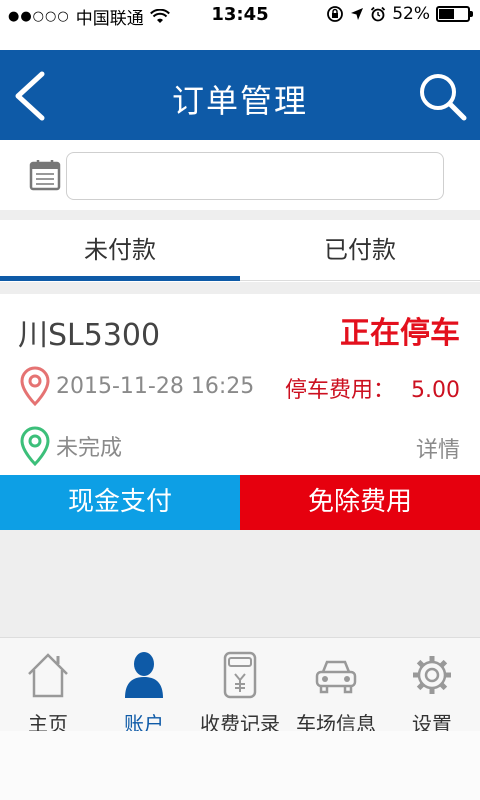 This screenshot has height=800, width=480. I want to click on active-tab-indicator, so click(120, 278).